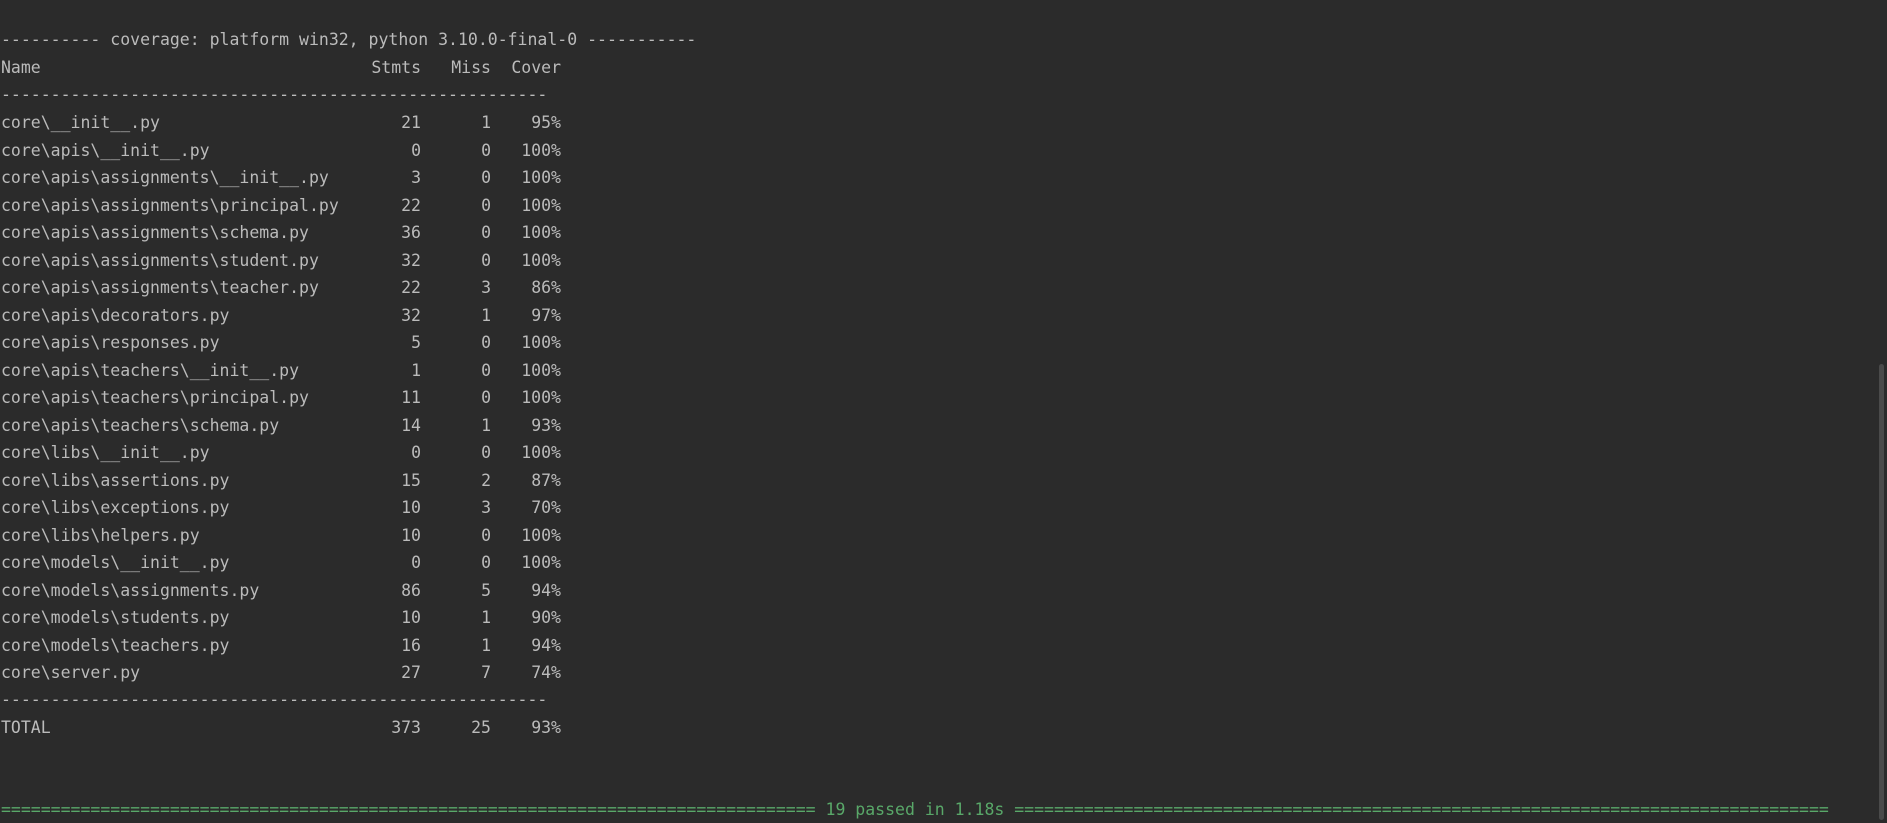 The height and width of the screenshot is (823, 1887). Describe the element at coordinates (80, 122) in the screenshot. I see `file-name: core\__init__.py` at that location.